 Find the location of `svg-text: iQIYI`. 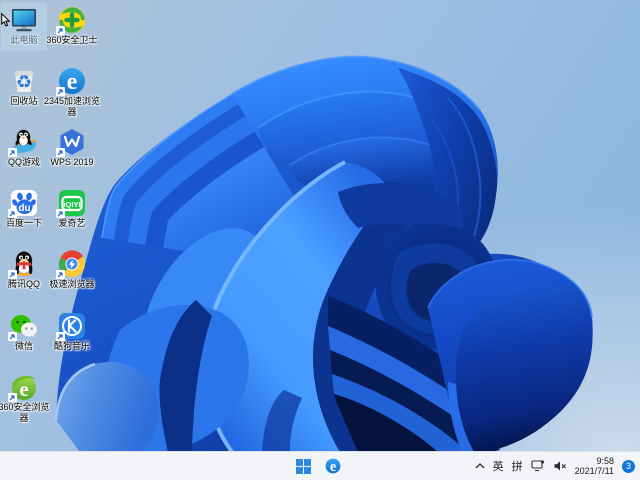

svg-text: iQIYI is located at coordinates (71, 204).